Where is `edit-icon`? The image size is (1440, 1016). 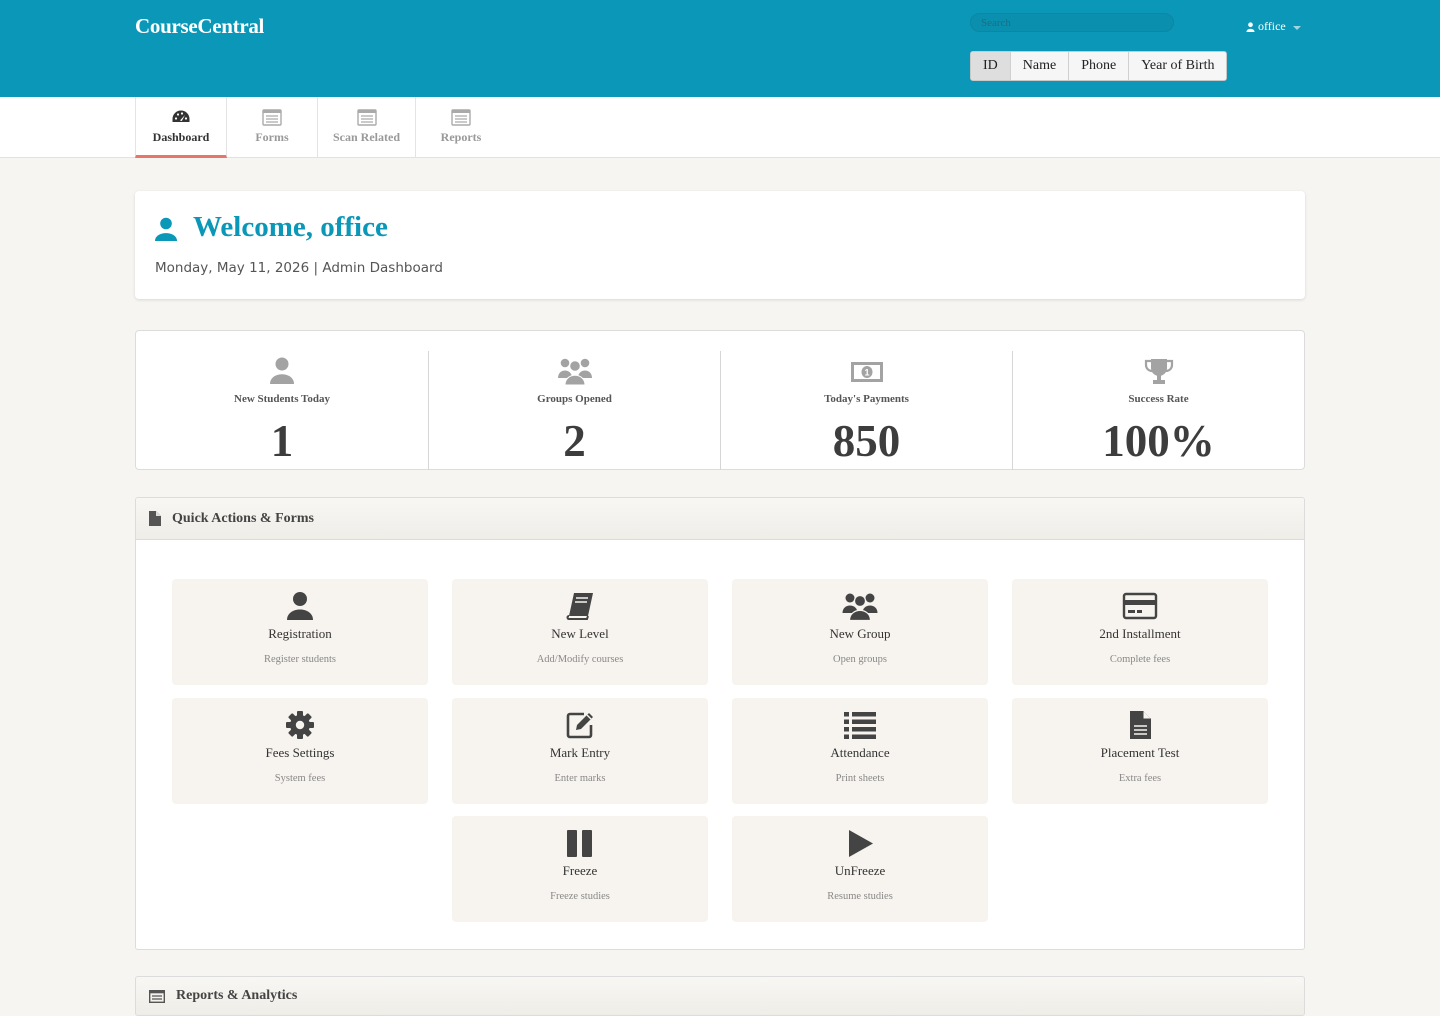
edit-icon is located at coordinates (579, 725).